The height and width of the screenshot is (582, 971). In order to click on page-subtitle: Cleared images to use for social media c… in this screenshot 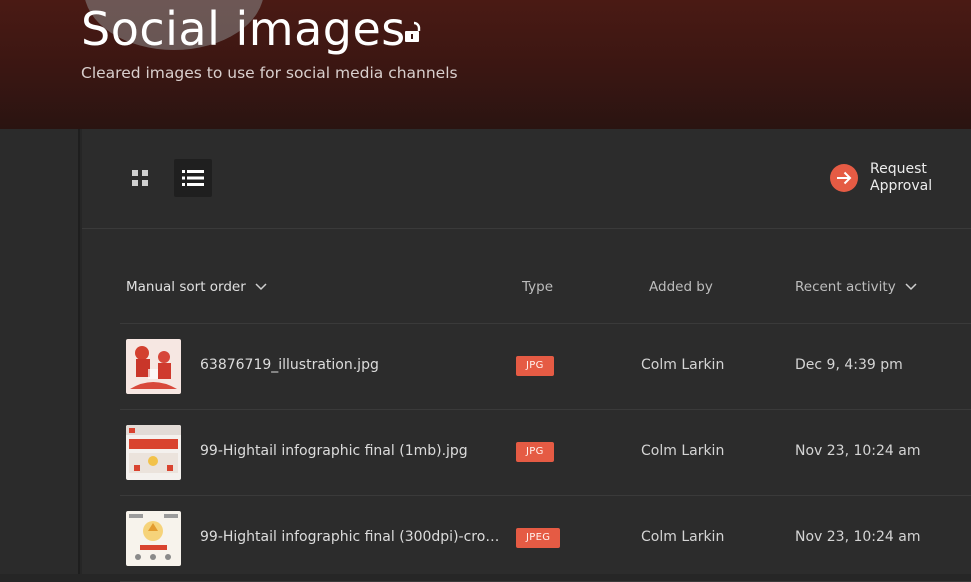, I will do `click(269, 73)`.